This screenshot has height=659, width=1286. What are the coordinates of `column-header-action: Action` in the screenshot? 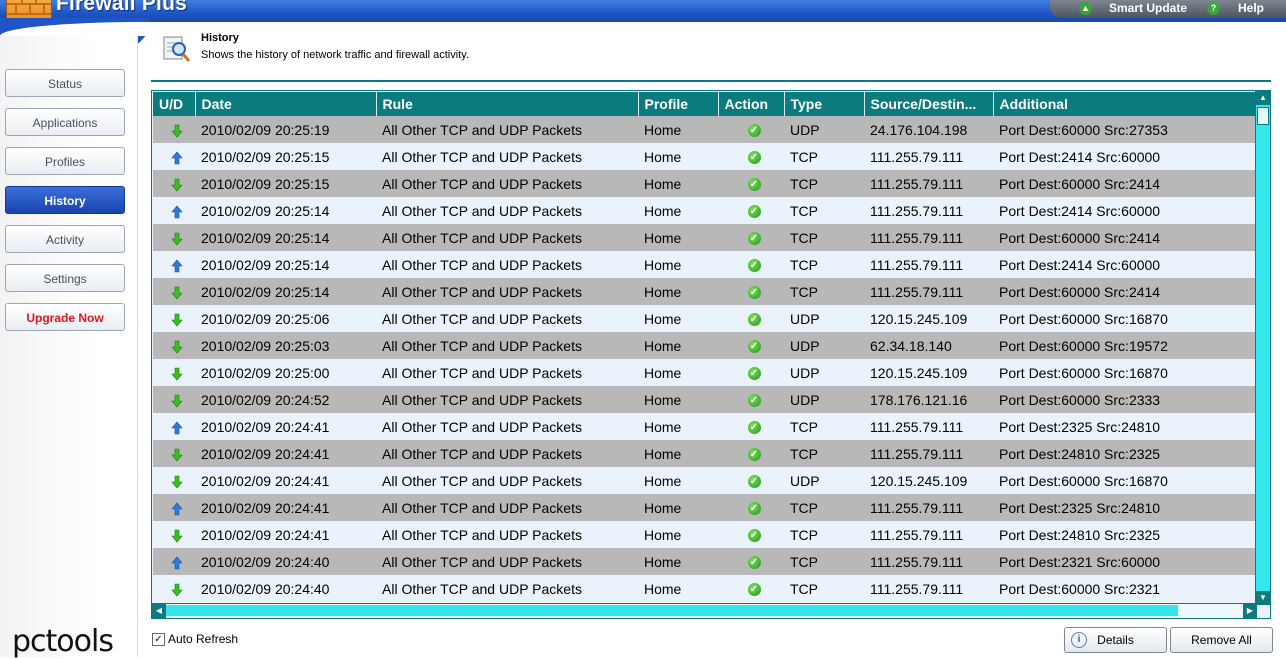 It's located at (751, 104).